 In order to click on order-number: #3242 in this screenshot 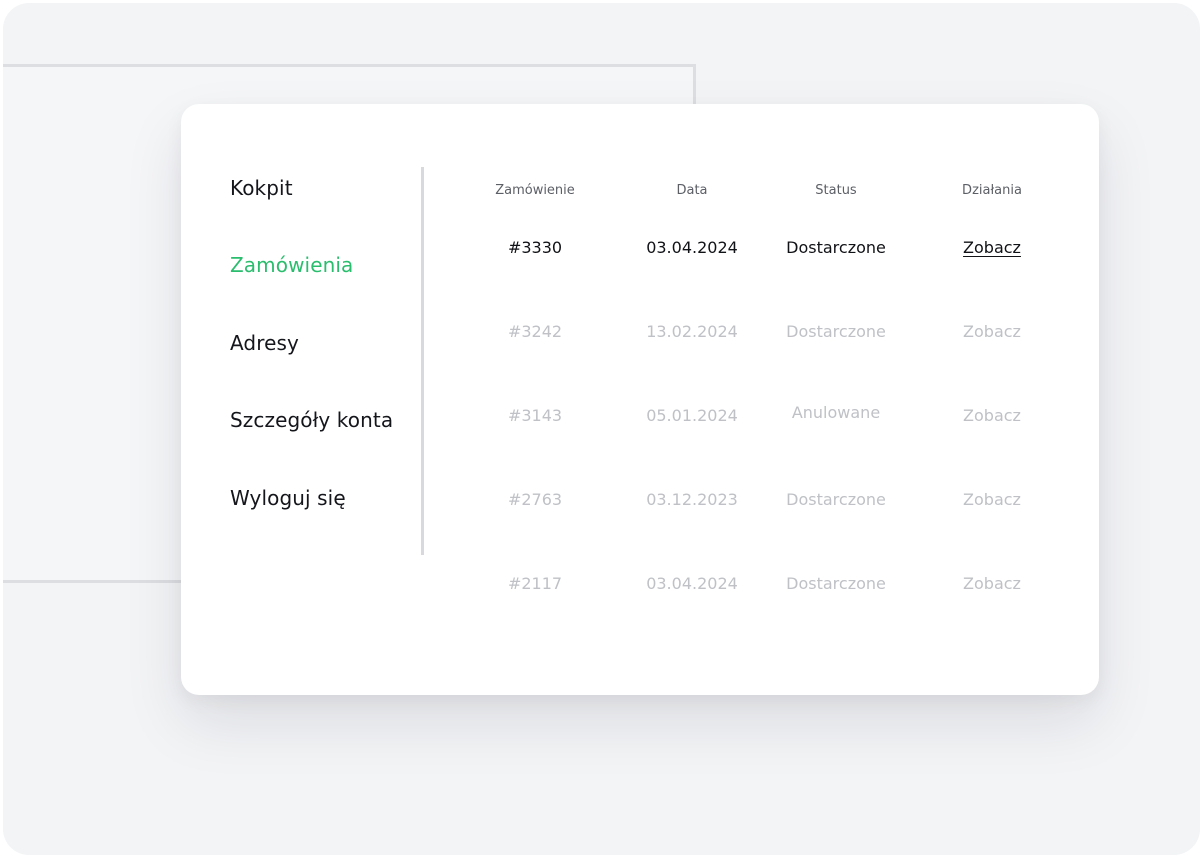, I will do `click(535, 331)`.